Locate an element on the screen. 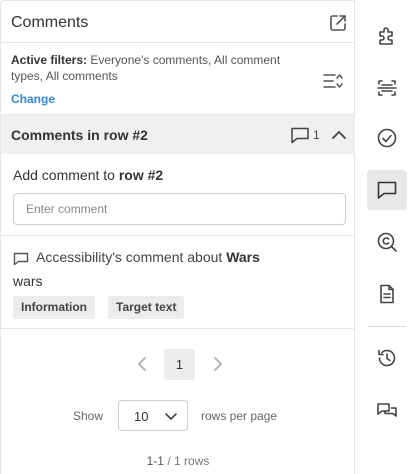 Image resolution: width=416 pixels, height=474 pixels. toolbar-history-button is located at coordinates (387, 358).